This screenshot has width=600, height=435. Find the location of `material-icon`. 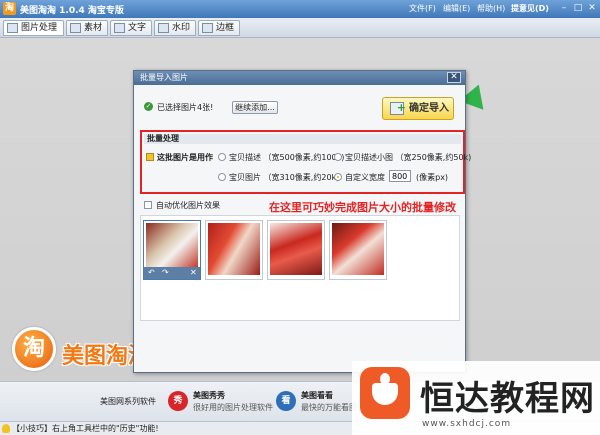

material-icon is located at coordinates (75, 28).